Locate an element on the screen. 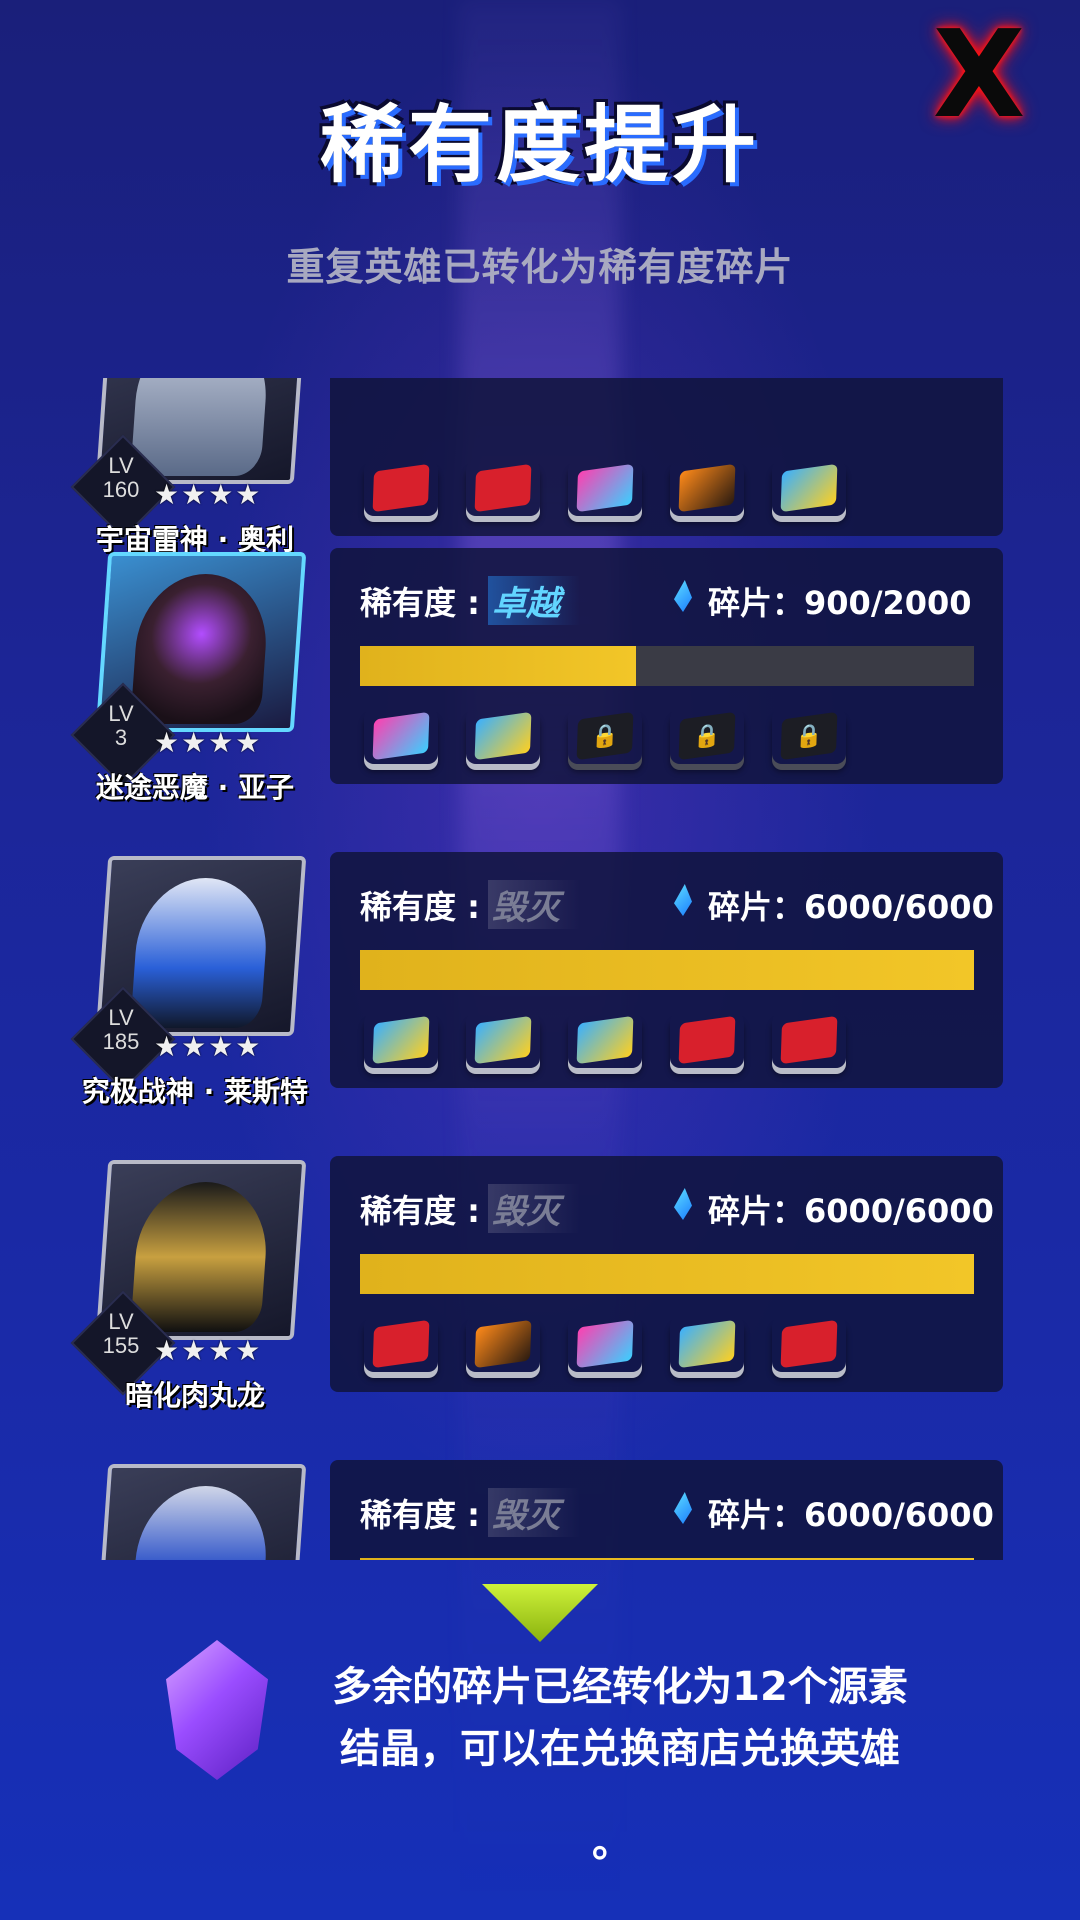 The image size is (1080, 1920). crystal-icon is located at coordinates (217, 1710).